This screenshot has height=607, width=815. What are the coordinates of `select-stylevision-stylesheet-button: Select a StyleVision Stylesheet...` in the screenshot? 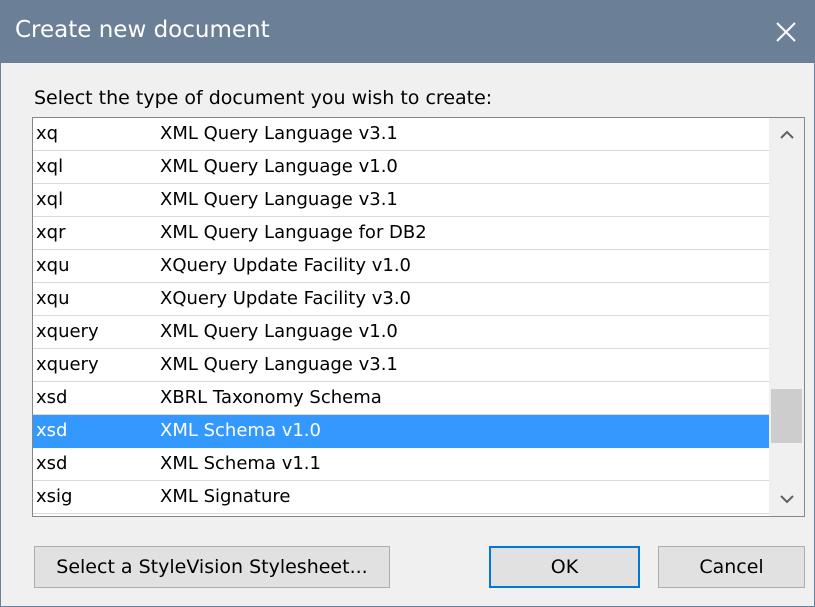 It's located at (212, 567).